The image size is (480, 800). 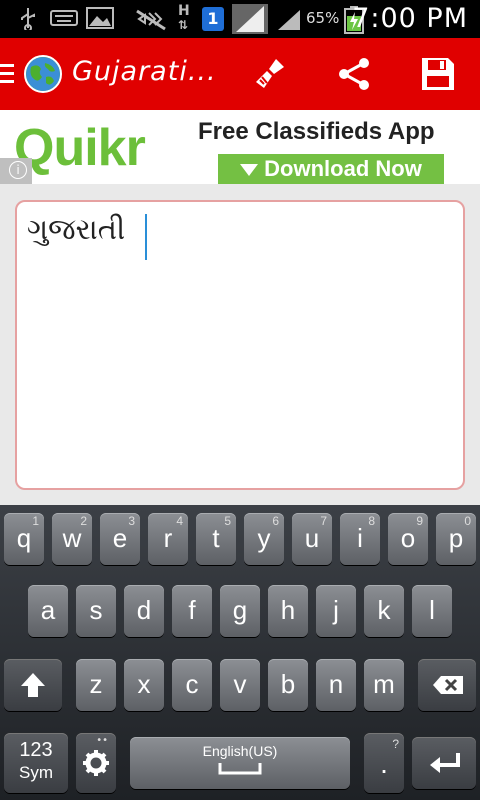 I want to click on enter-icon, so click(x=445, y=763).